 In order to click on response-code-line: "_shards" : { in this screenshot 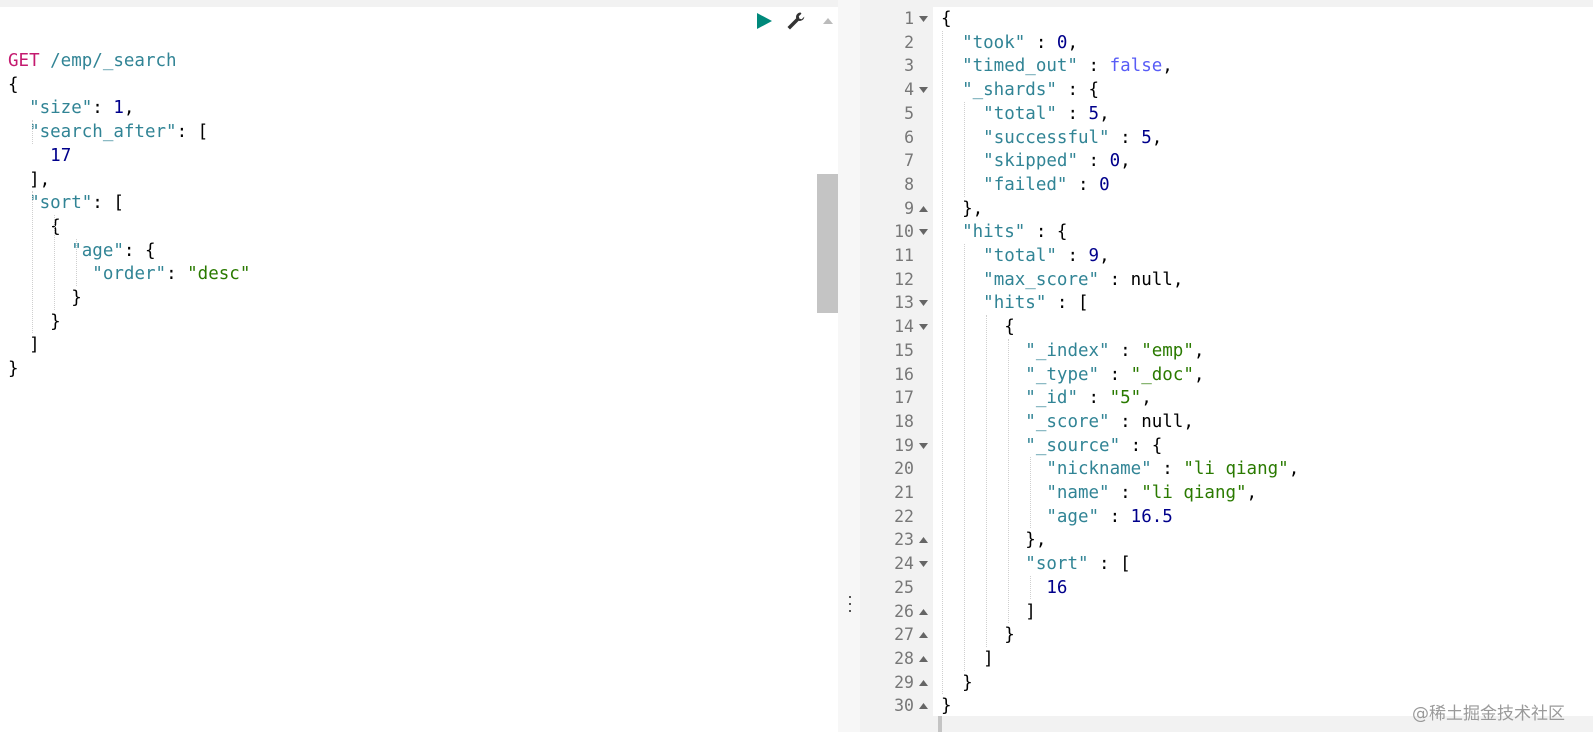, I will do `click(1020, 90)`.